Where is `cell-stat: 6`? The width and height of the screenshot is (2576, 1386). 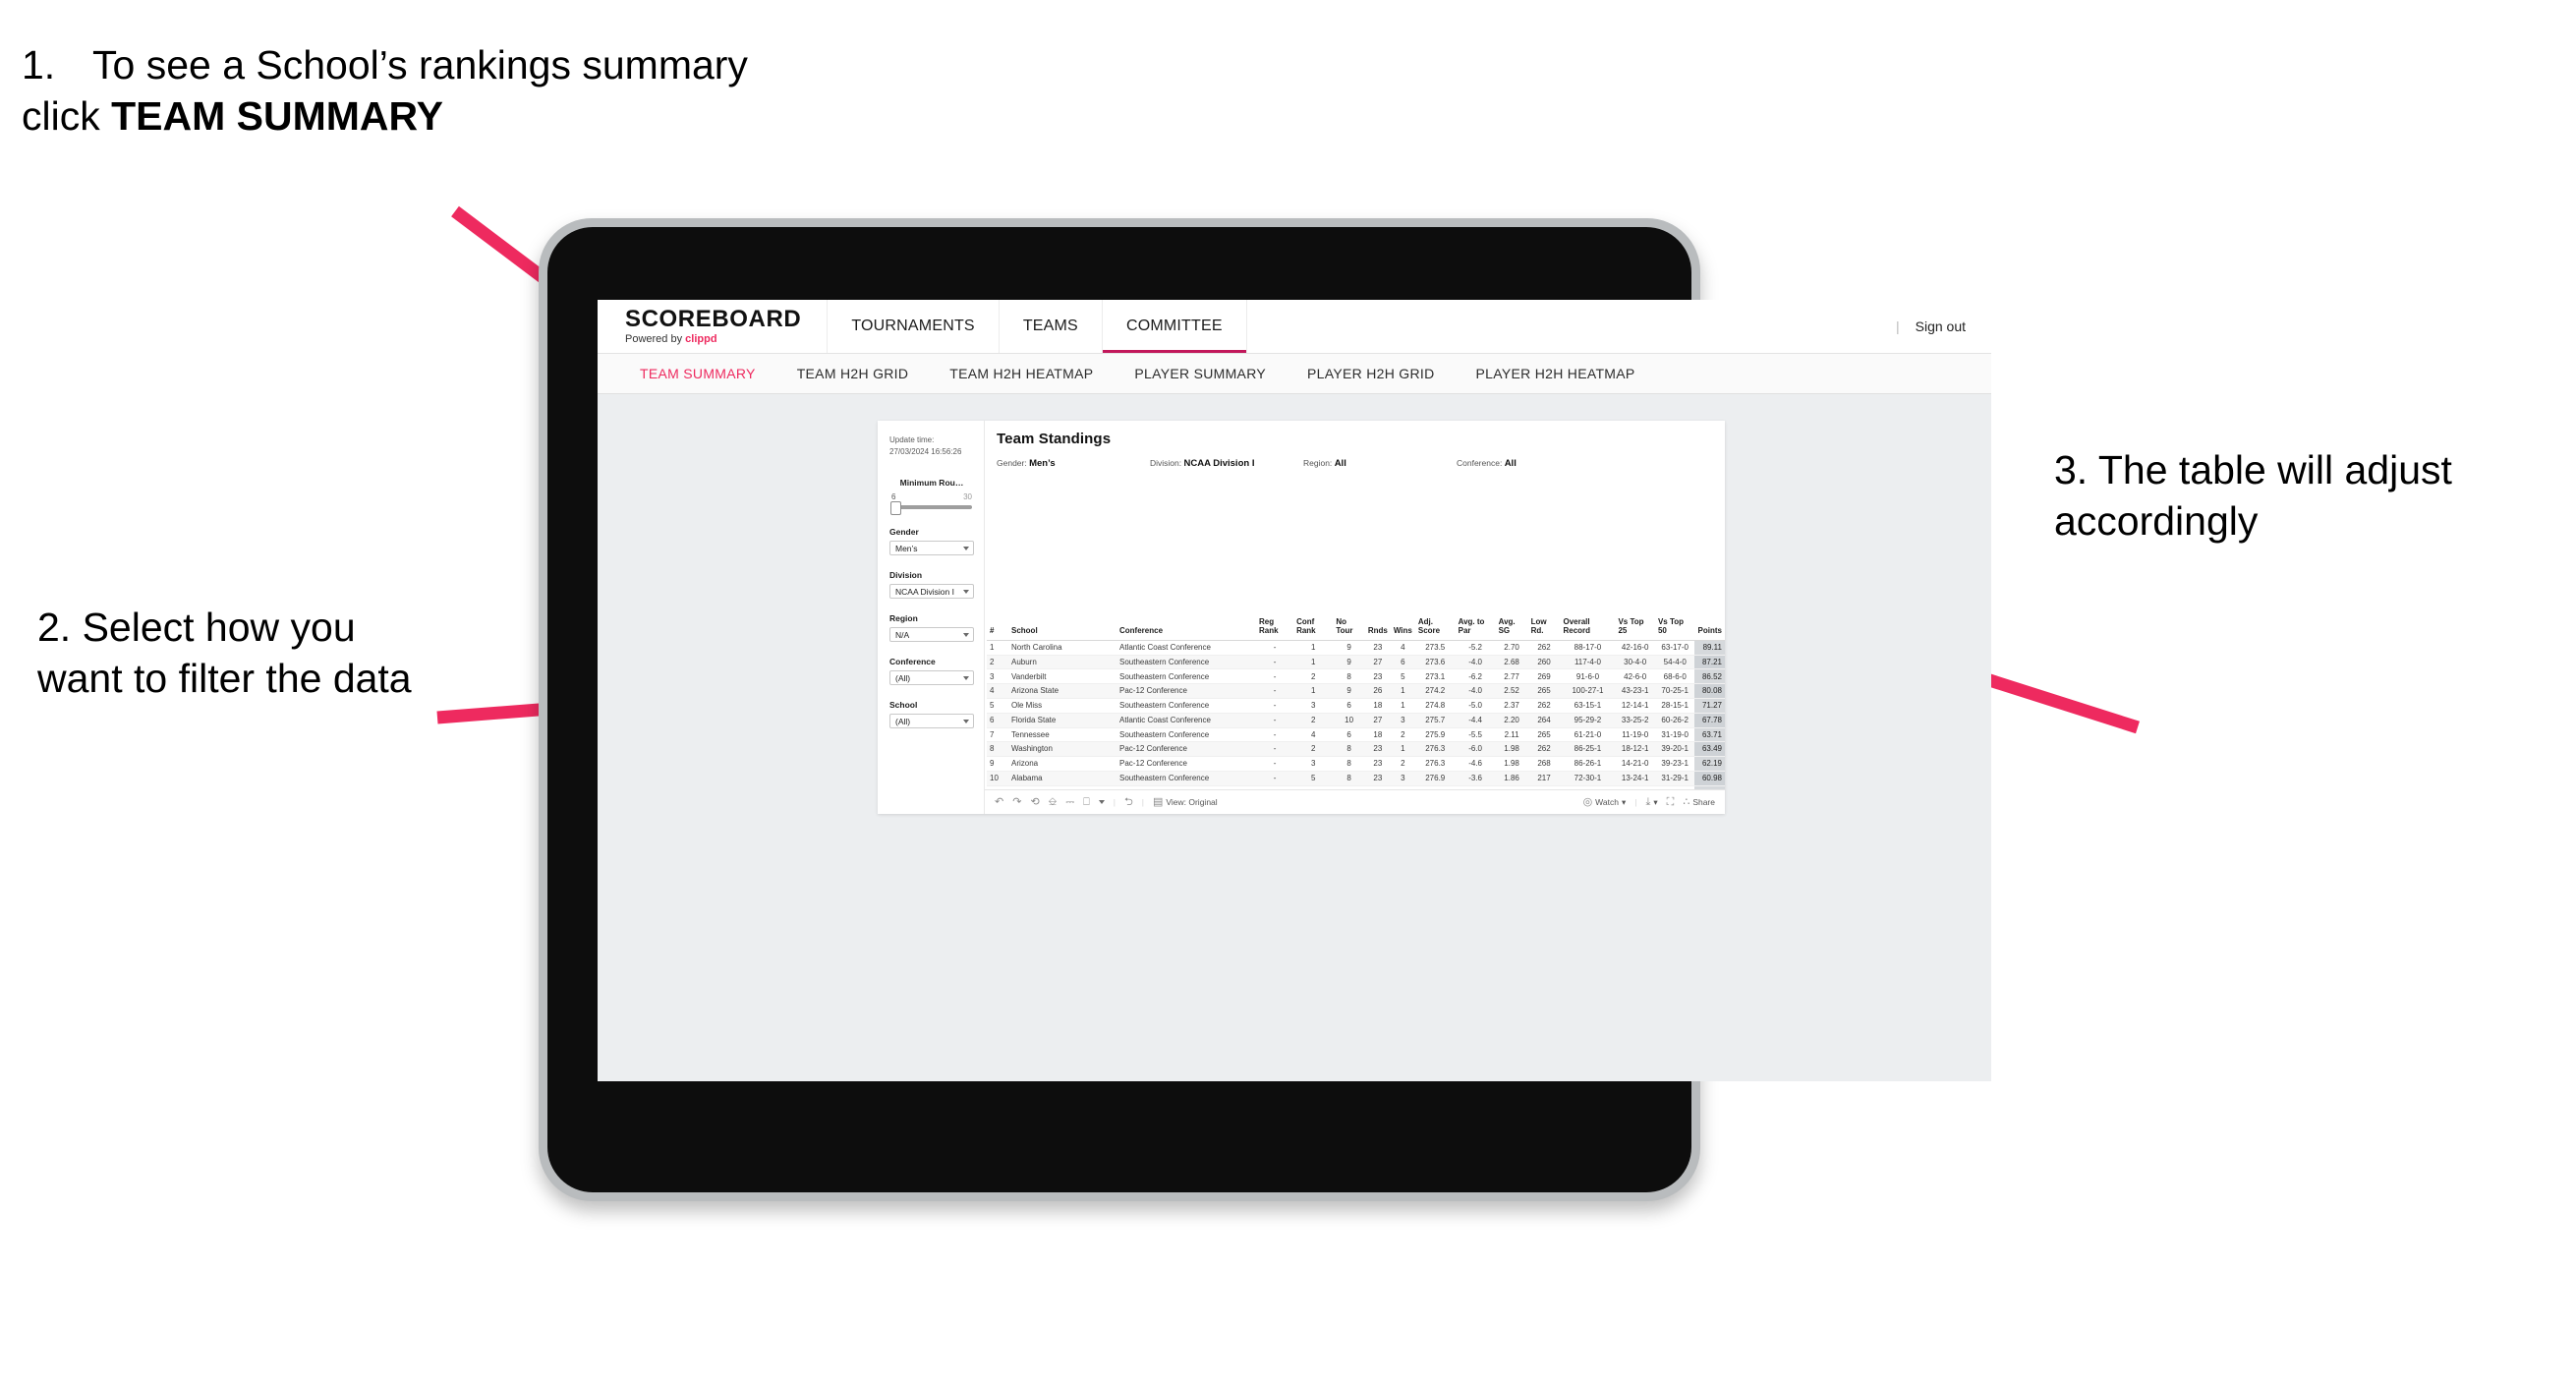 cell-stat: 6 is located at coordinates (1402, 662).